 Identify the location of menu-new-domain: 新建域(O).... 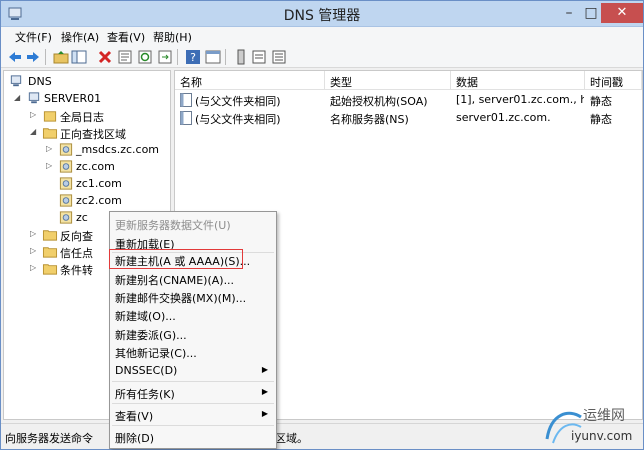
(193, 314).